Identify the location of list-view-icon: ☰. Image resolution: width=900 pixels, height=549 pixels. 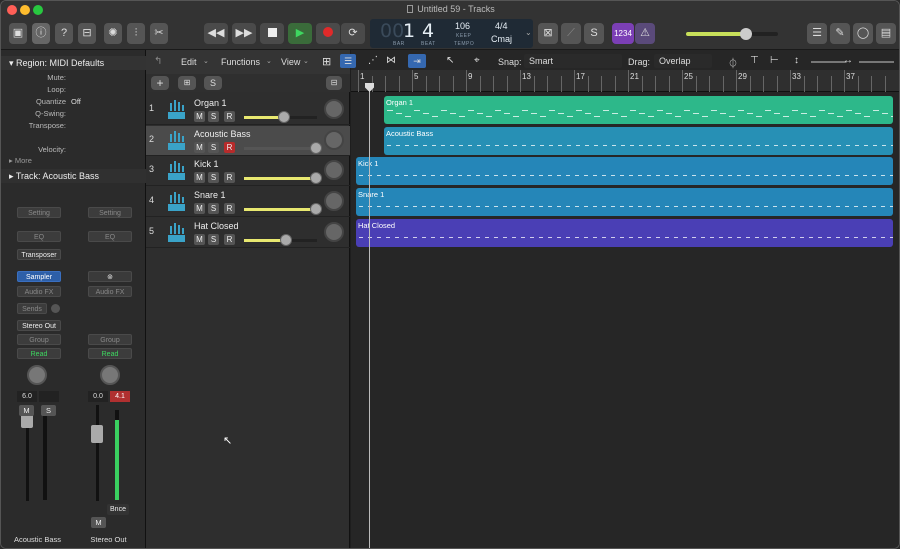
(348, 61).